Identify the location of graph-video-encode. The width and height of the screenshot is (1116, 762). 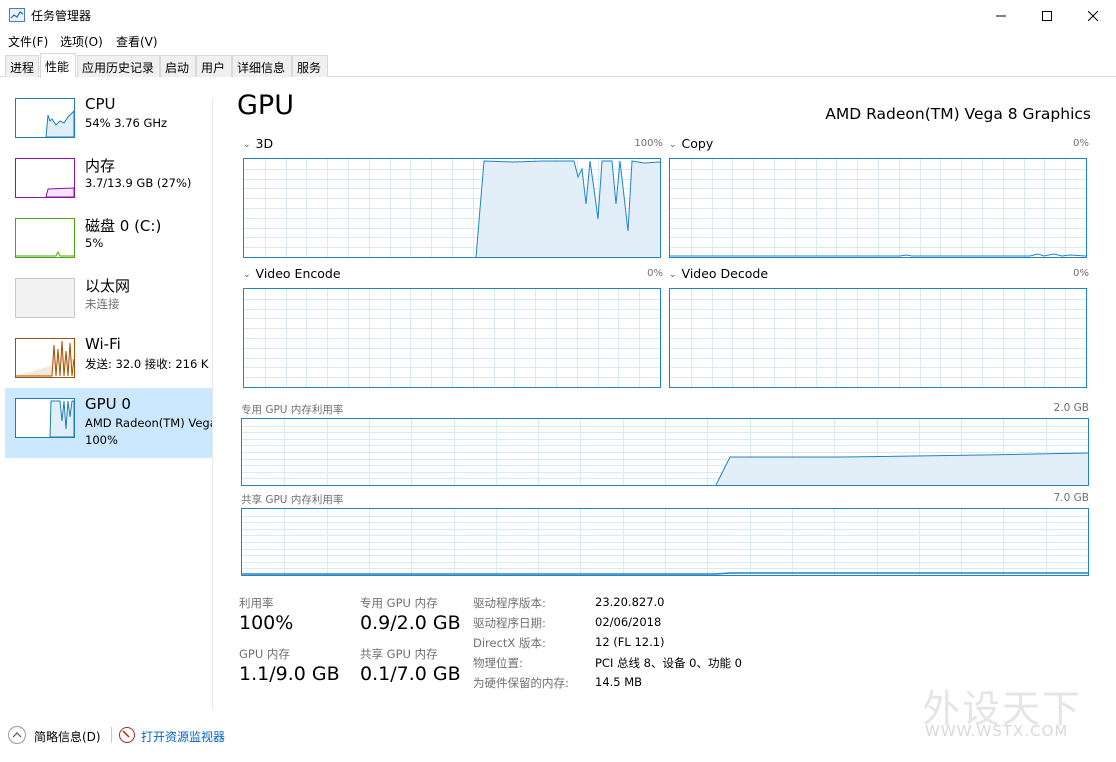
(452, 338).